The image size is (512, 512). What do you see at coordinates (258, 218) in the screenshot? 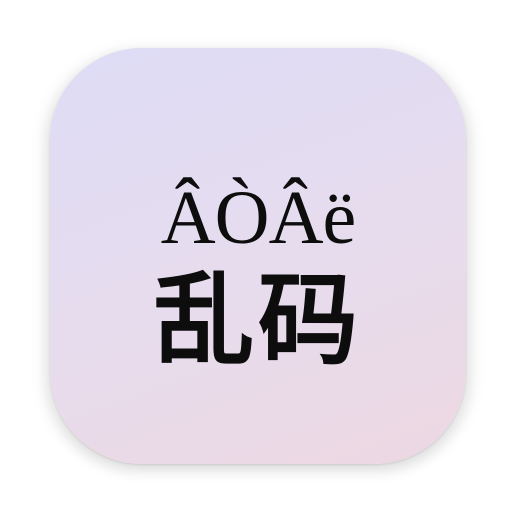
I see `garbled-text: ÂÒÂë` at bounding box center [258, 218].